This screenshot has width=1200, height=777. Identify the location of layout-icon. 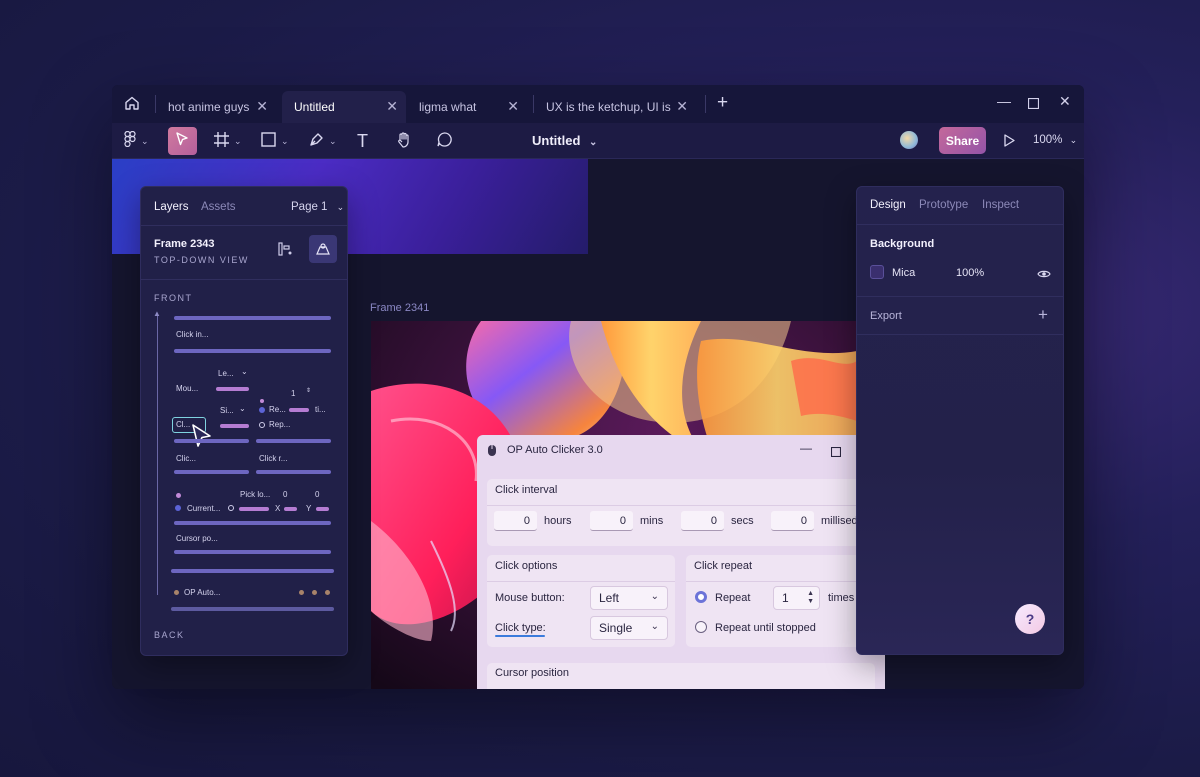
(285, 251).